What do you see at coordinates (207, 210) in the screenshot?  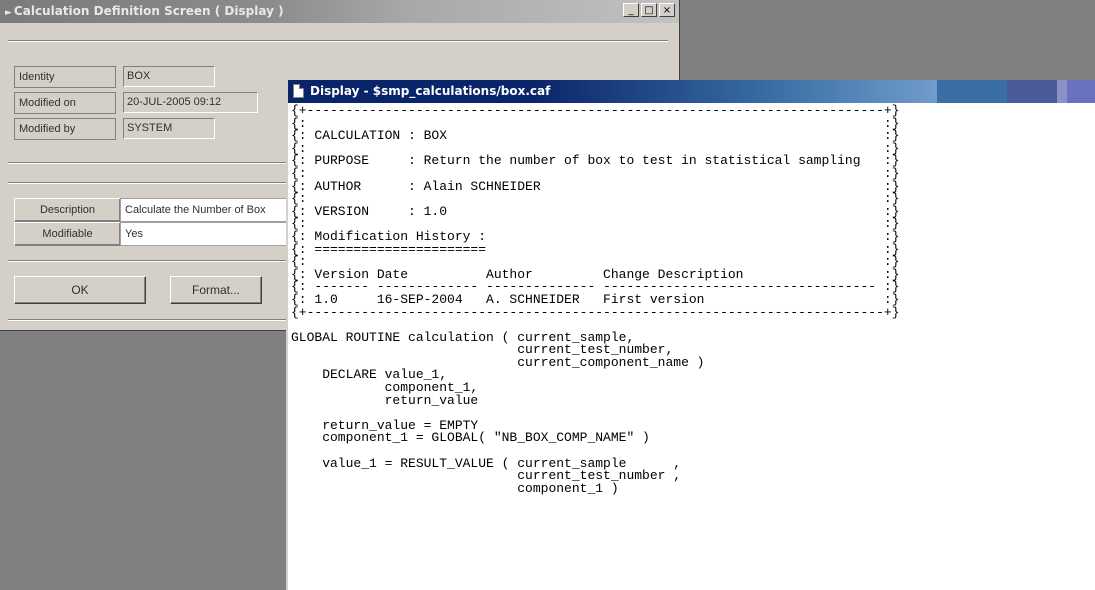 I see `description-field: Calculate the Number of Box` at bounding box center [207, 210].